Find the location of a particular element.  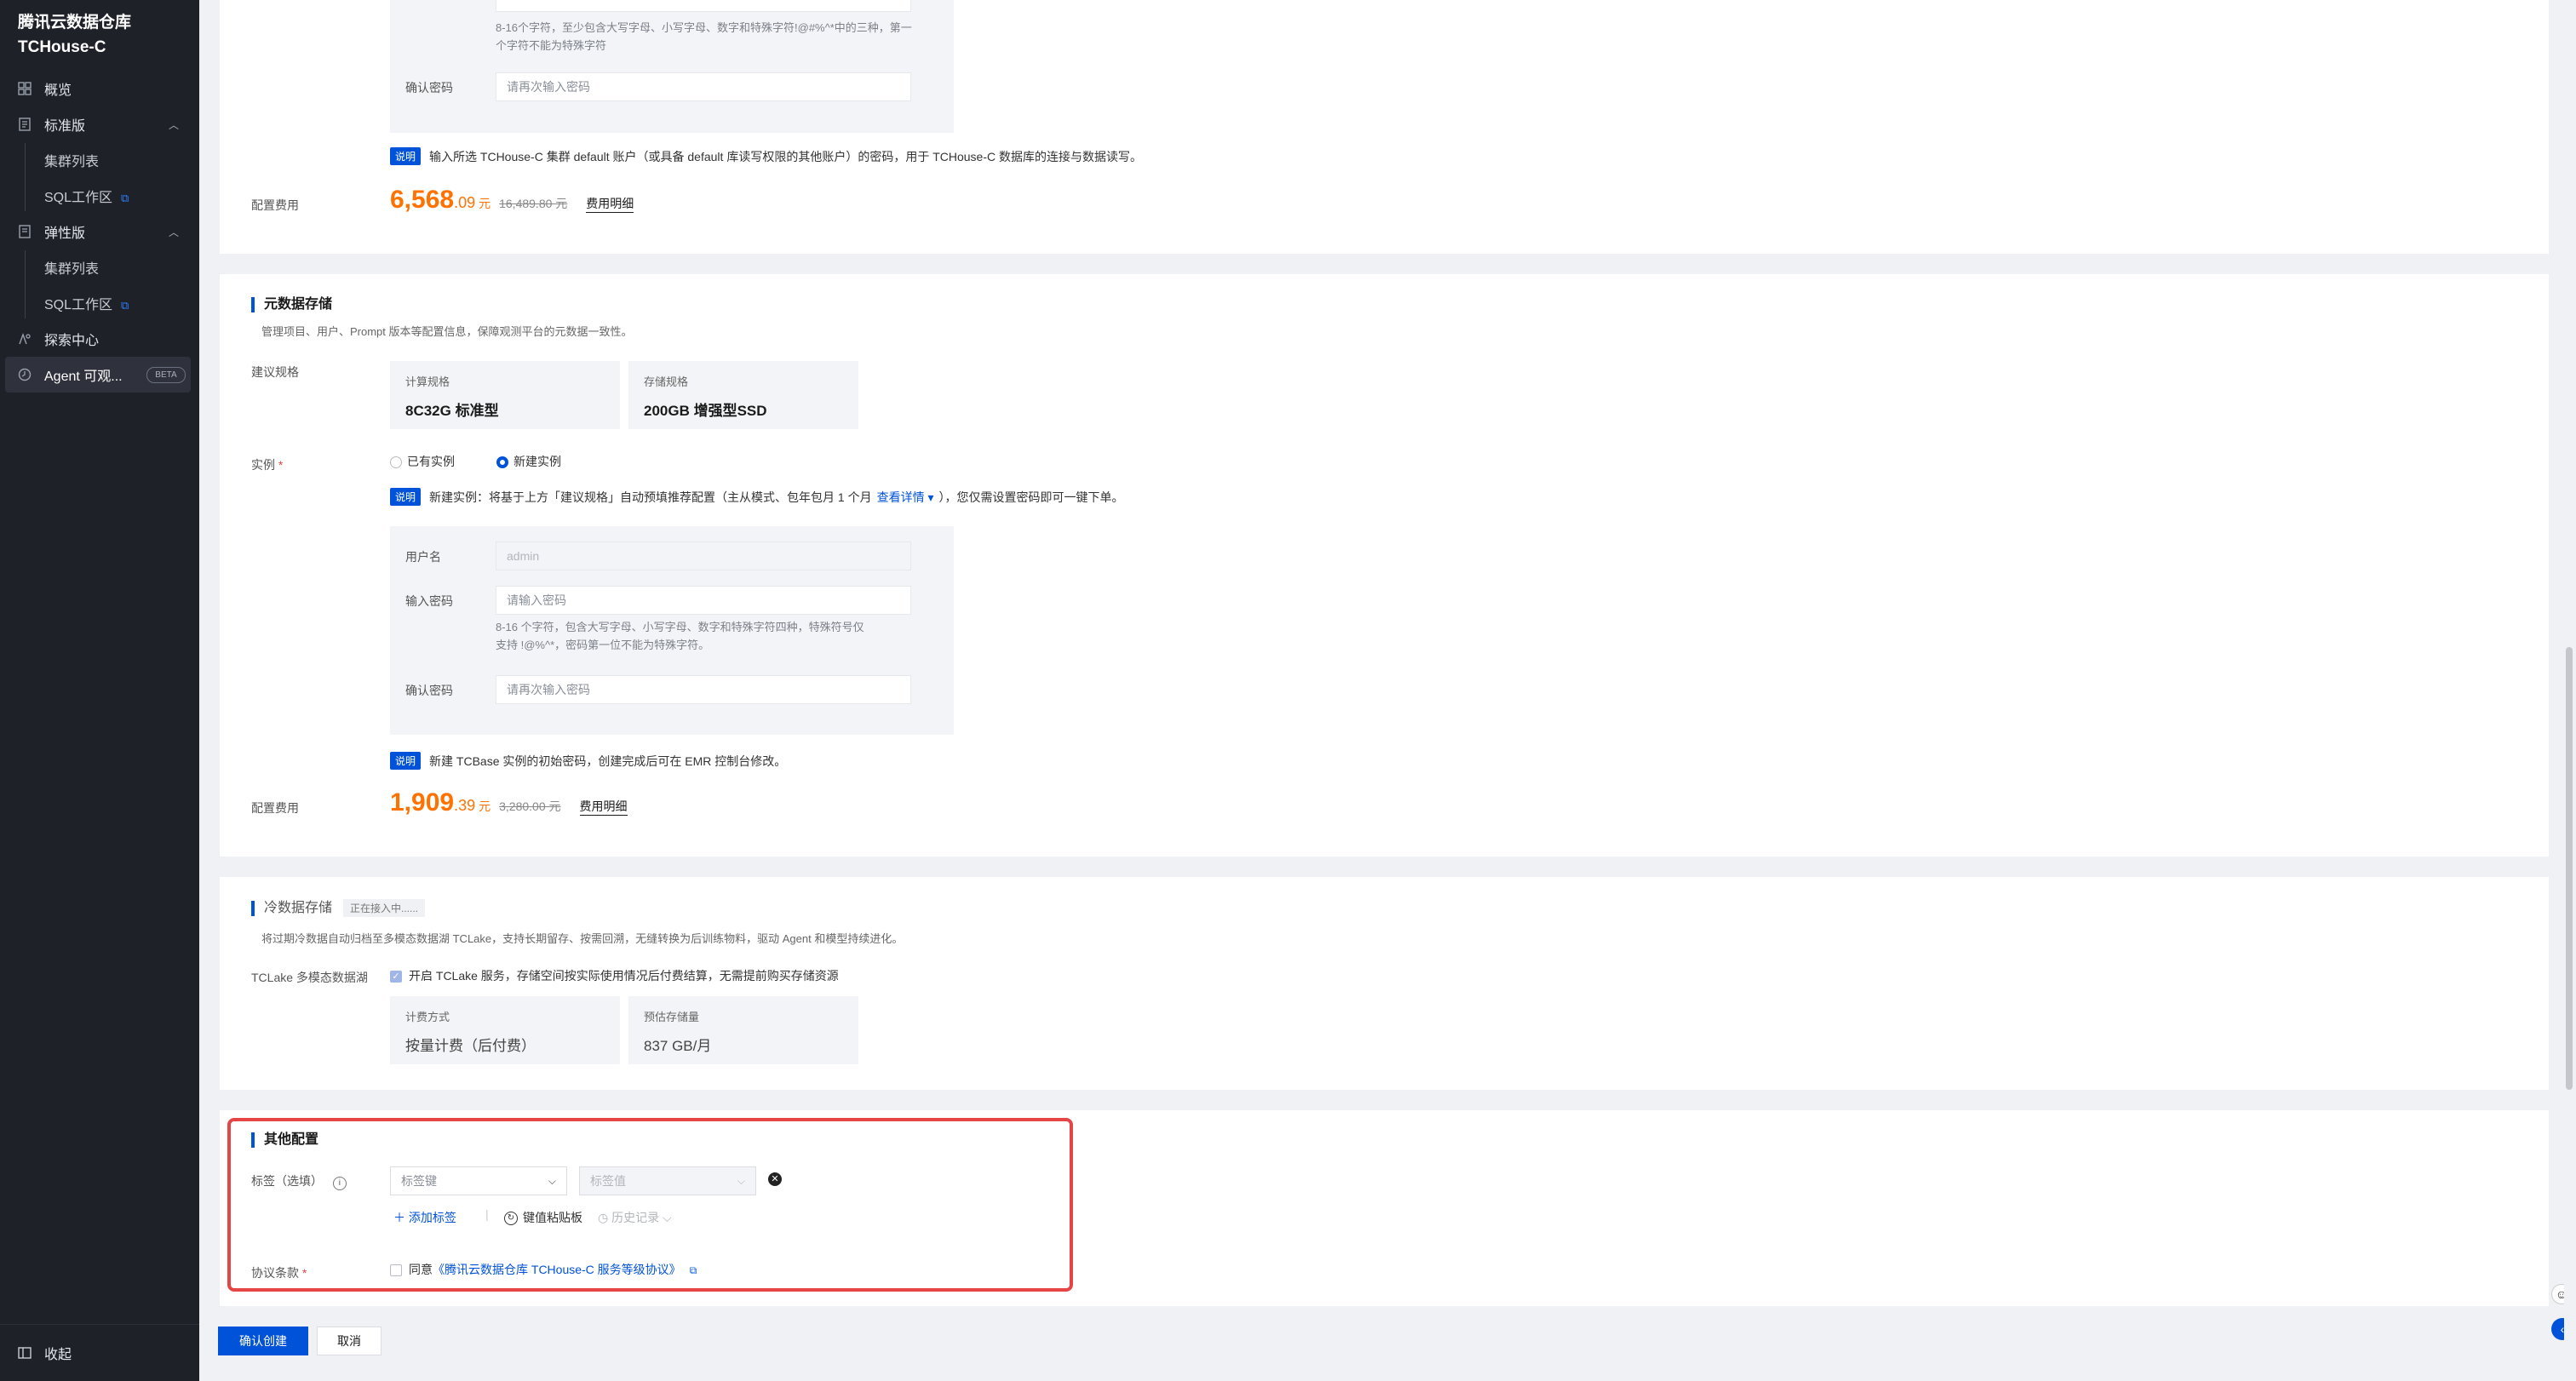

required-mark: * is located at coordinates (281, 465).